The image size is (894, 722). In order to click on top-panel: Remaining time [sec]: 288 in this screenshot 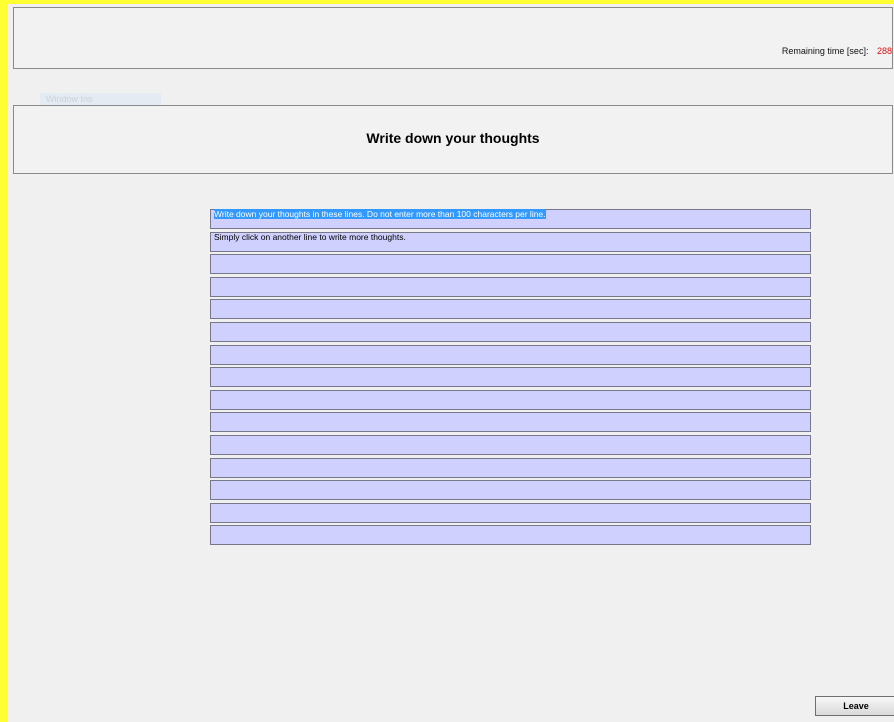, I will do `click(453, 38)`.